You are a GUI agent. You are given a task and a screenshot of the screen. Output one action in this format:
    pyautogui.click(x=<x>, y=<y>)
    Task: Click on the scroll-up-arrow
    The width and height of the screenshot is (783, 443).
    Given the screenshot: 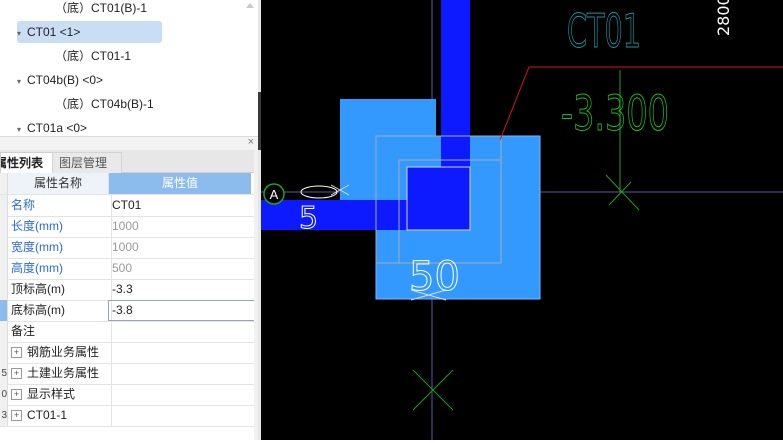 What is the action you would take?
    pyautogui.click(x=249, y=5)
    